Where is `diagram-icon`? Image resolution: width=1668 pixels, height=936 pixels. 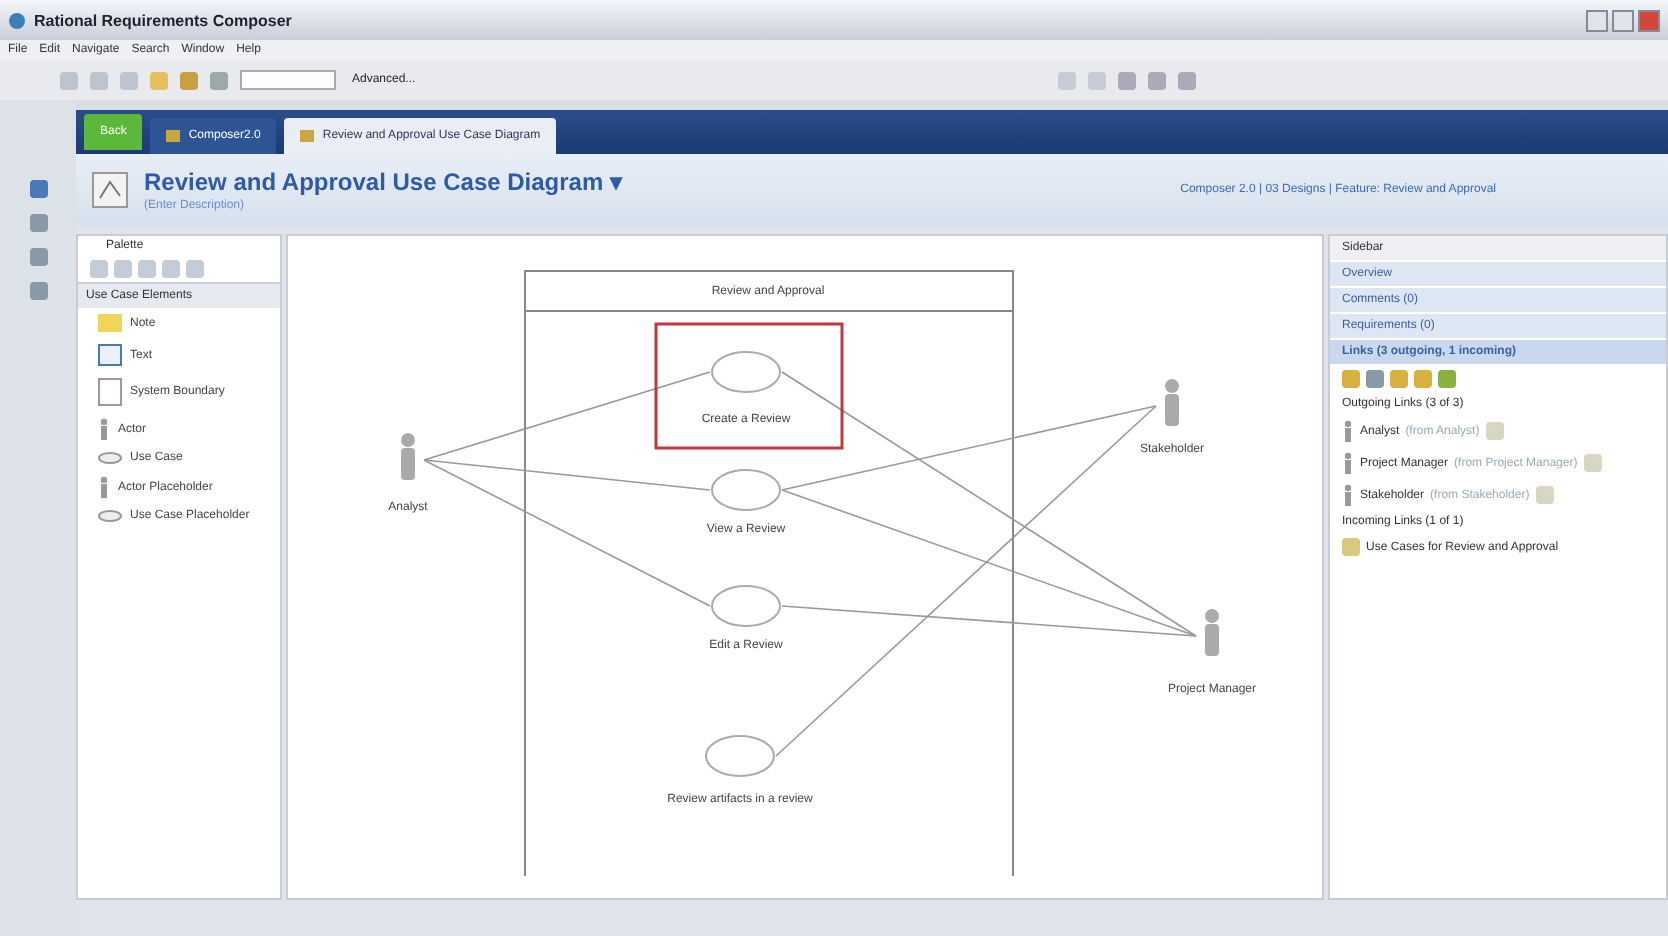 diagram-icon is located at coordinates (110, 190).